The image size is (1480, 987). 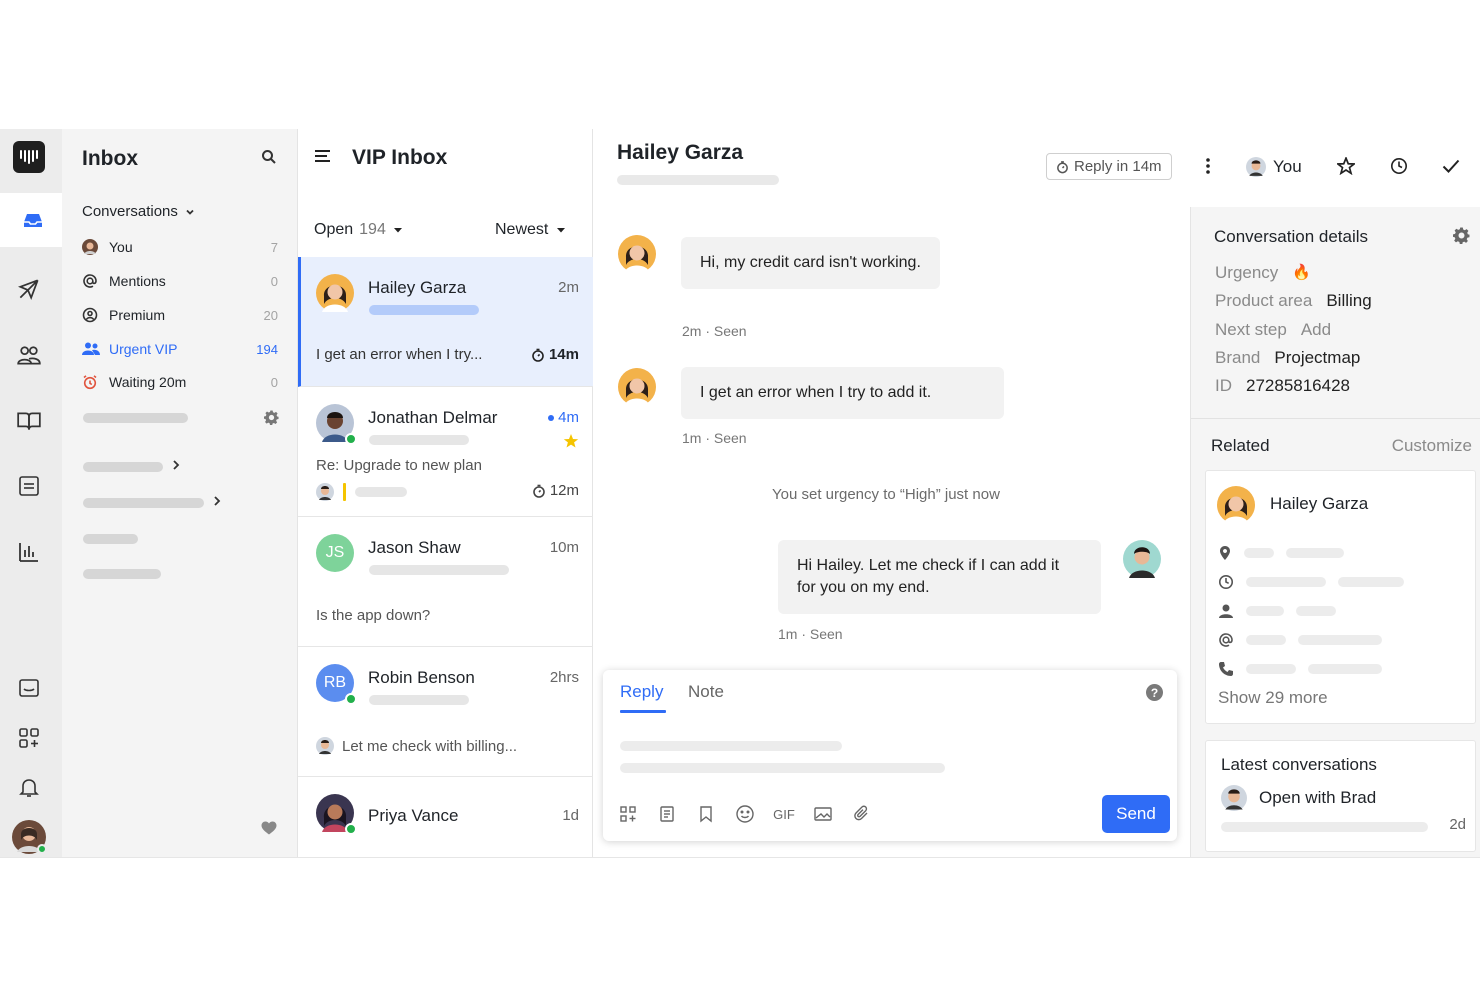 I want to click on sort-dropdown: Newest, so click(x=531, y=230).